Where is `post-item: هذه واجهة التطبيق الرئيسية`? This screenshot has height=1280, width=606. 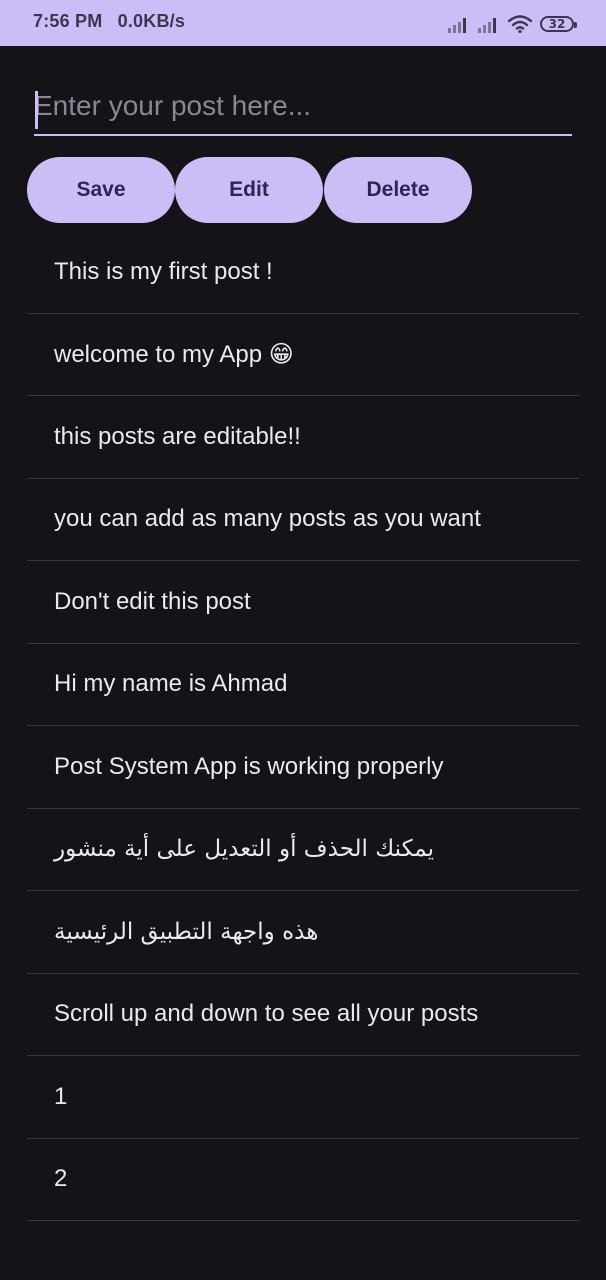 post-item: هذه واجهة التطبيق الرئيسية is located at coordinates (303, 932).